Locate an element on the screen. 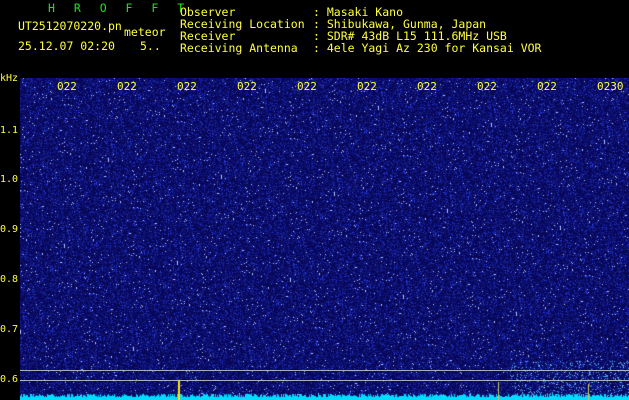 The height and width of the screenshot is (400, 629). y-tick-1-0: 1.0 is located at coordinates (9, 179).